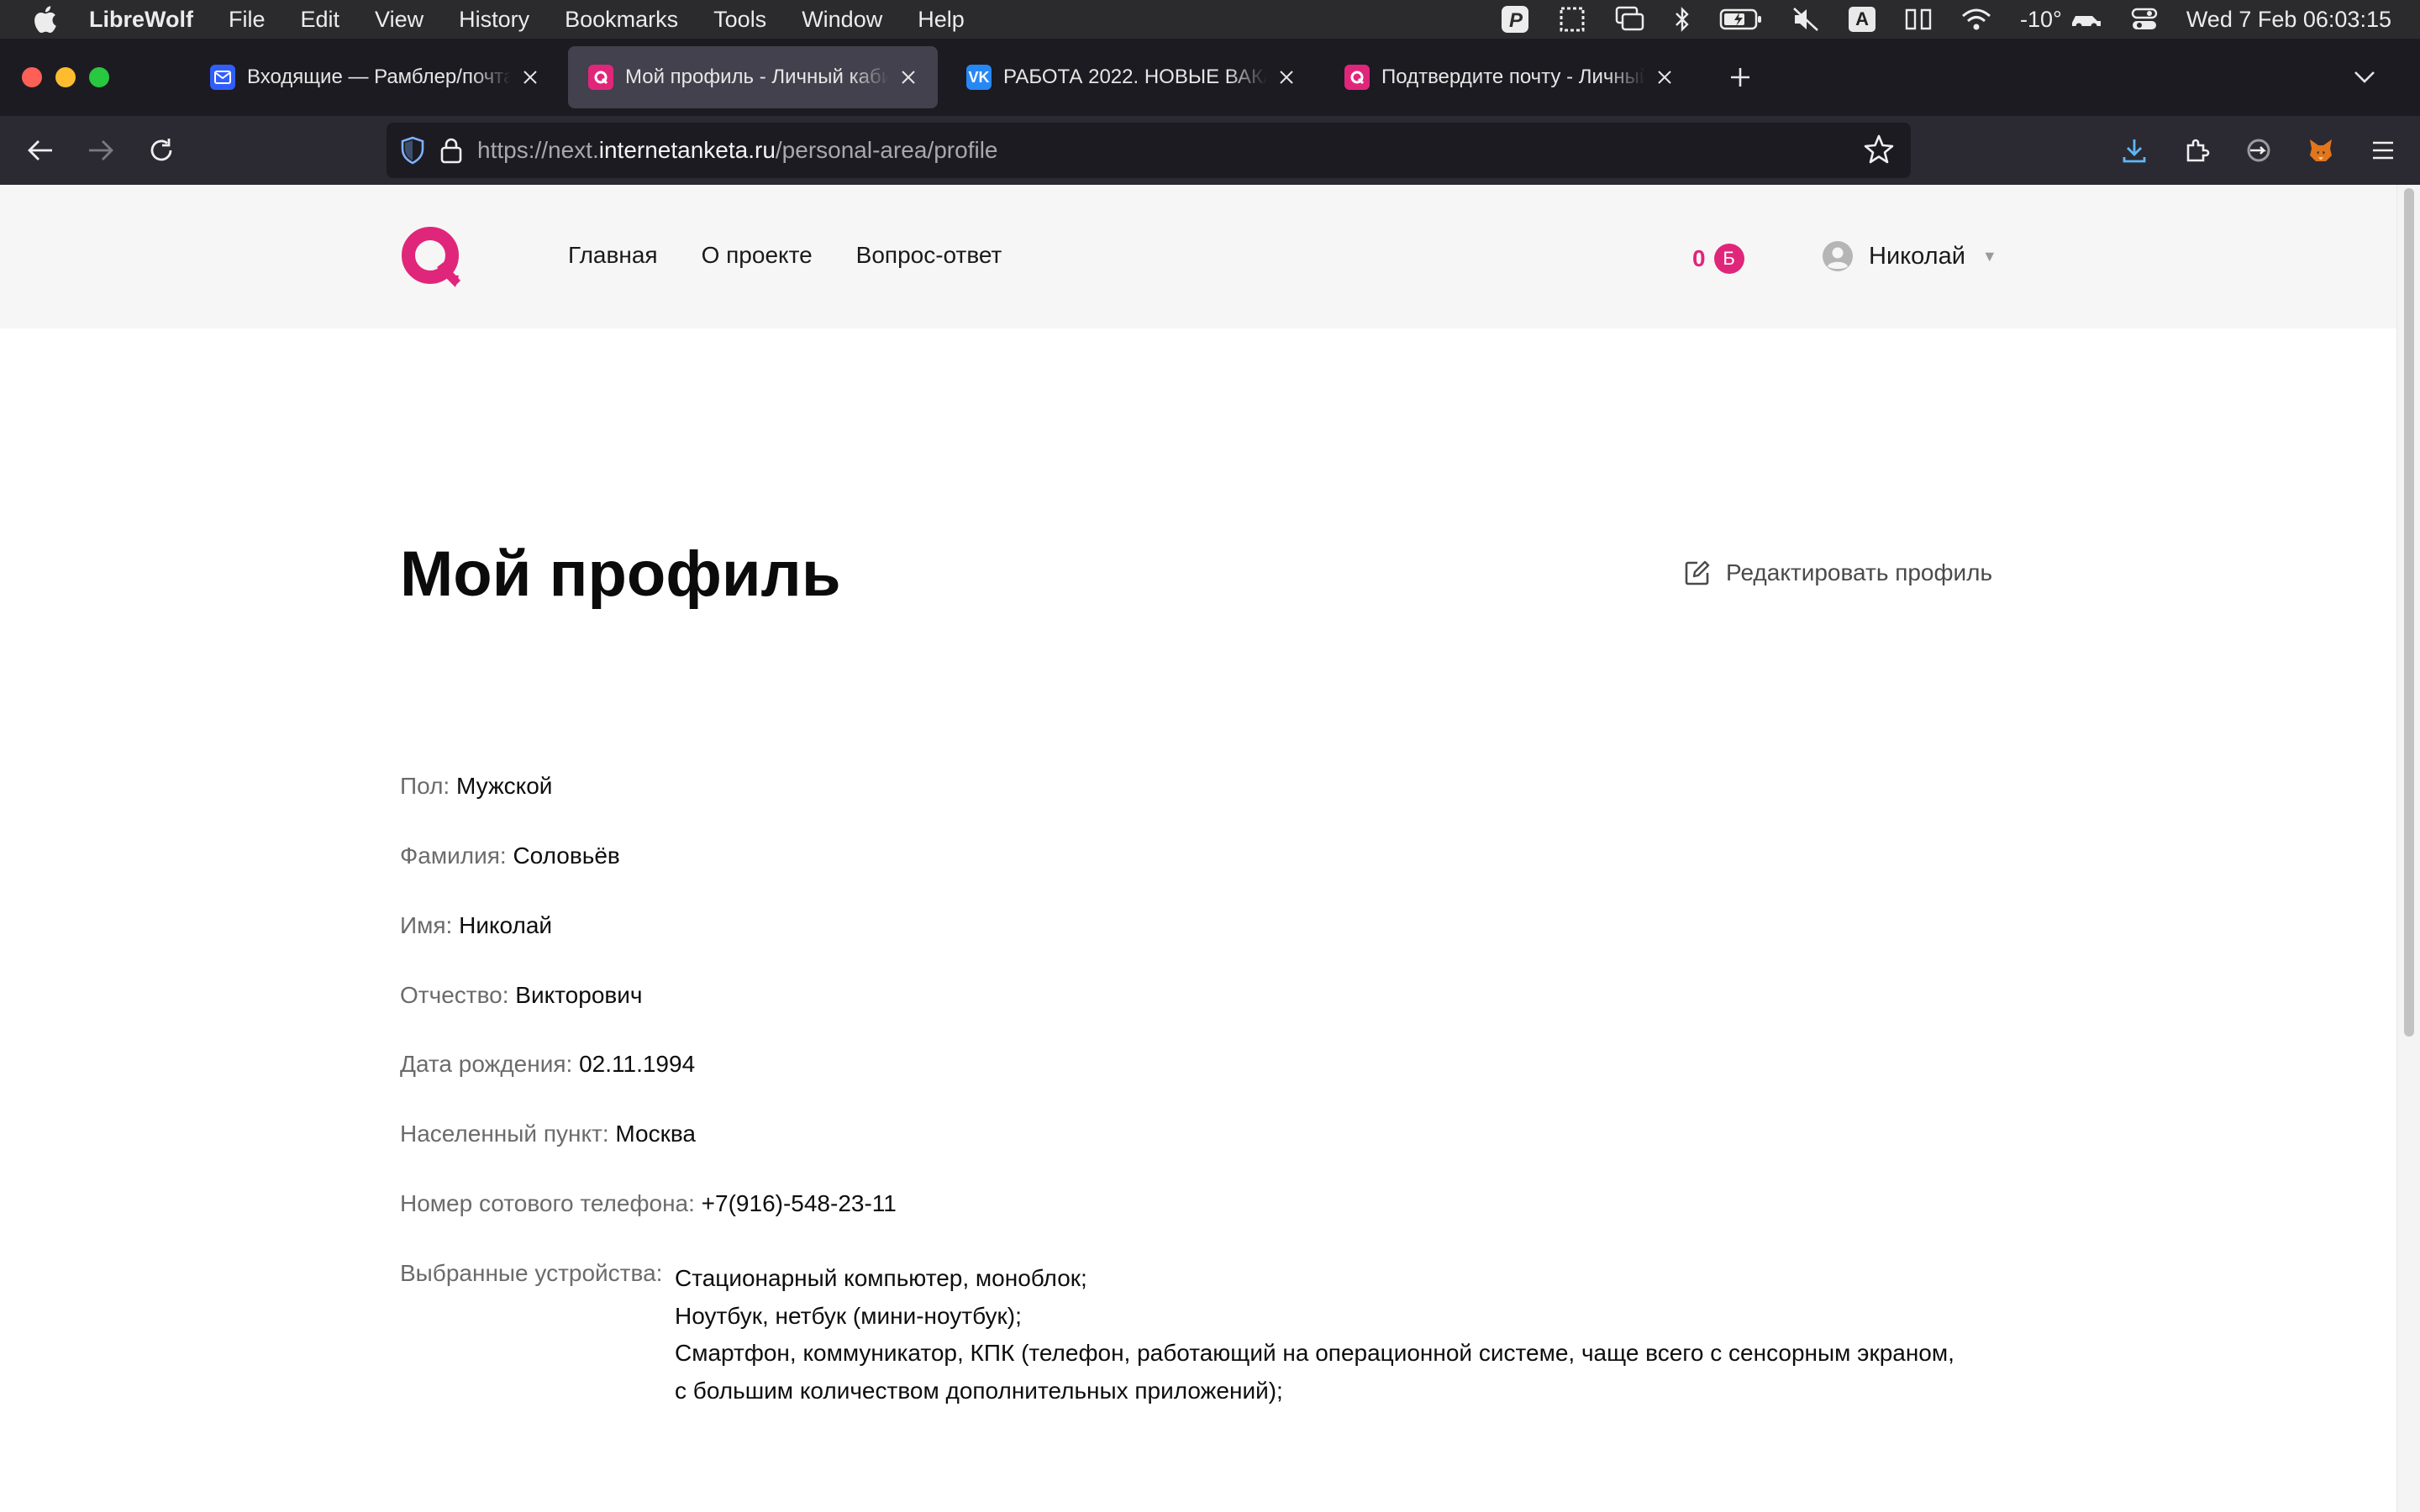  I want to click on user-name: Николай, so click(1917, 256).